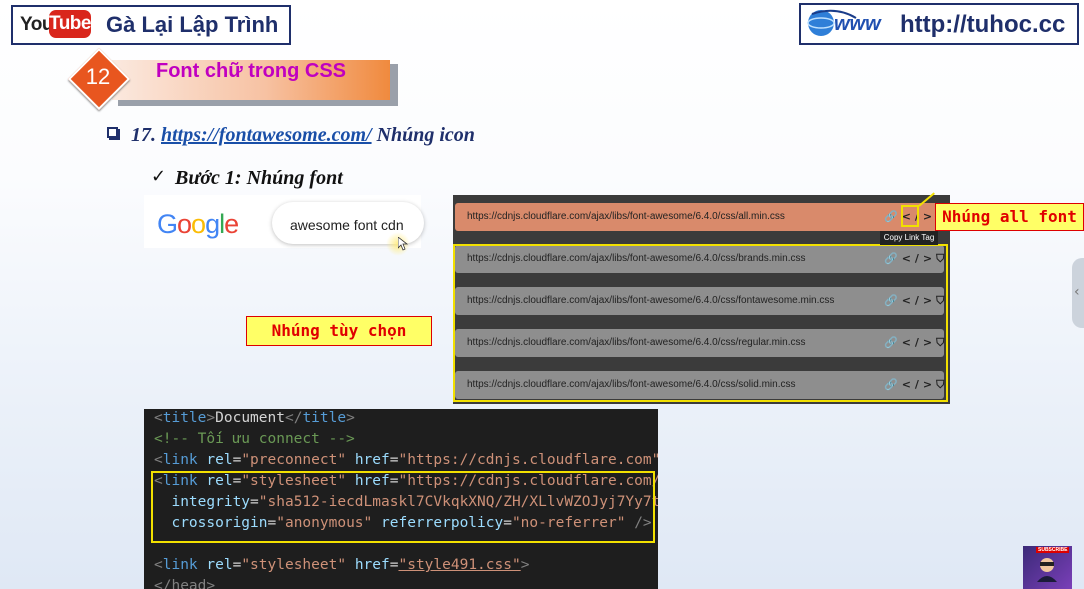  Describe the element at coordinates (983, 24) in the screenshot. I see `site-url: http://tuhoc.cc` at that location.